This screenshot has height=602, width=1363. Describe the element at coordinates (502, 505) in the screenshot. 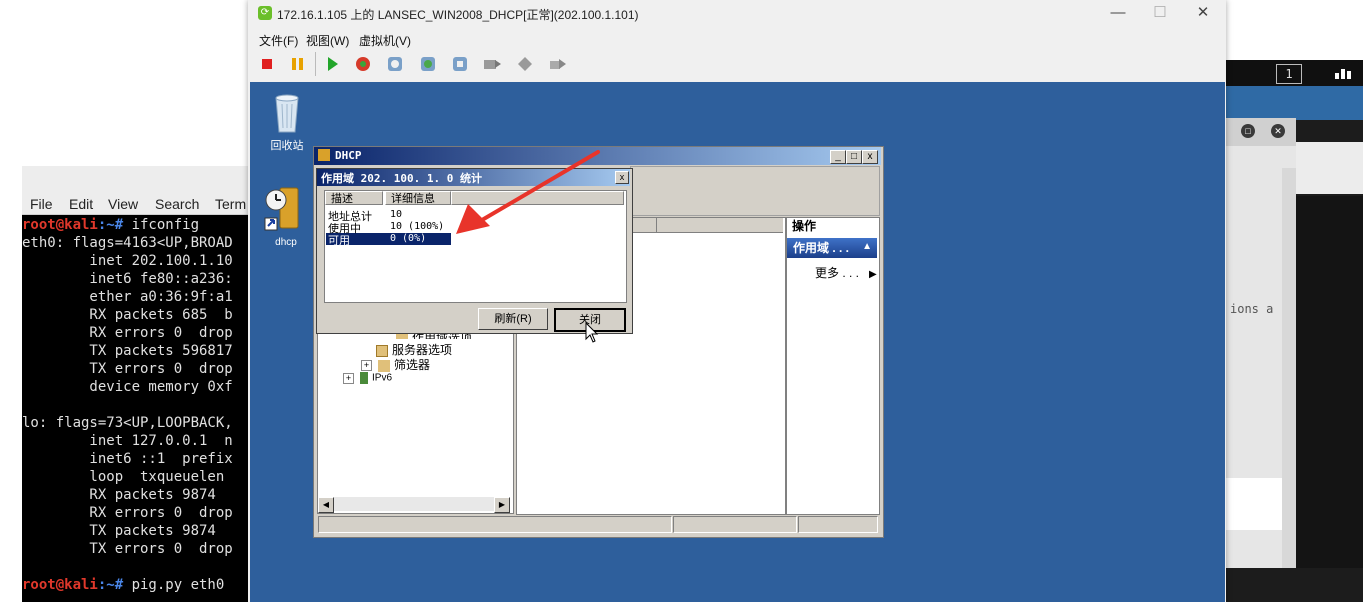

I see `scroll-right-icon: ▶` at that location.